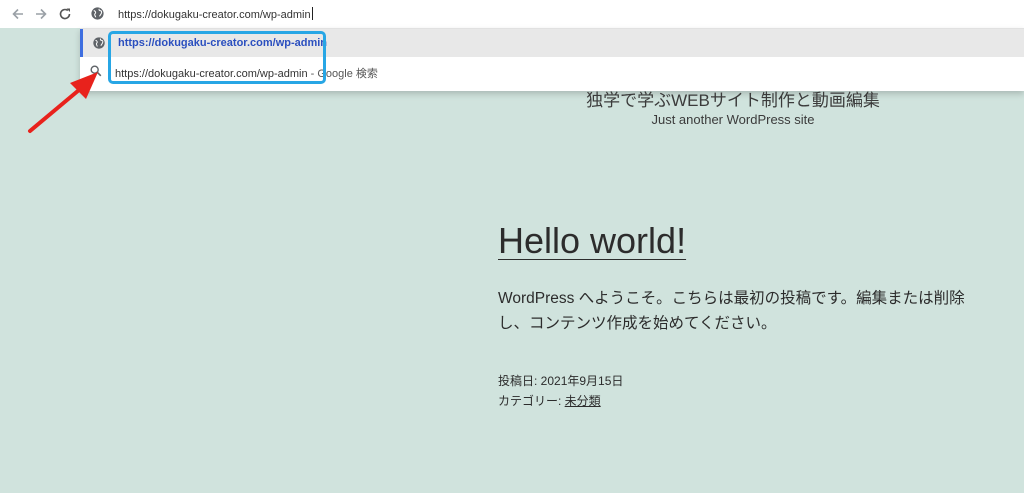 The height and width of the screenshot is (493, 1024). I want to click on post-category-row: カテゴリー: 未分類, so click(560, 401).